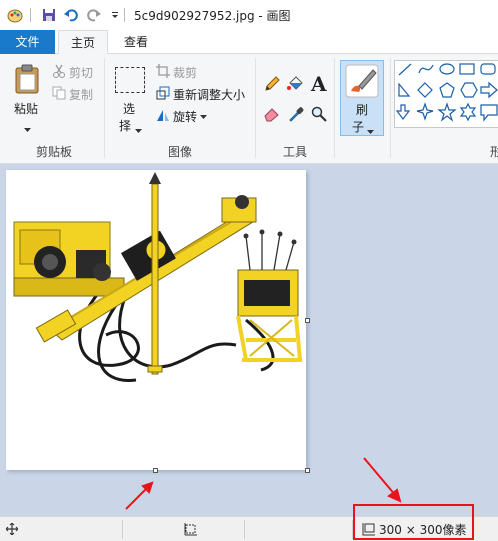  I want to click on paint-app-icon, so click(15, 15).